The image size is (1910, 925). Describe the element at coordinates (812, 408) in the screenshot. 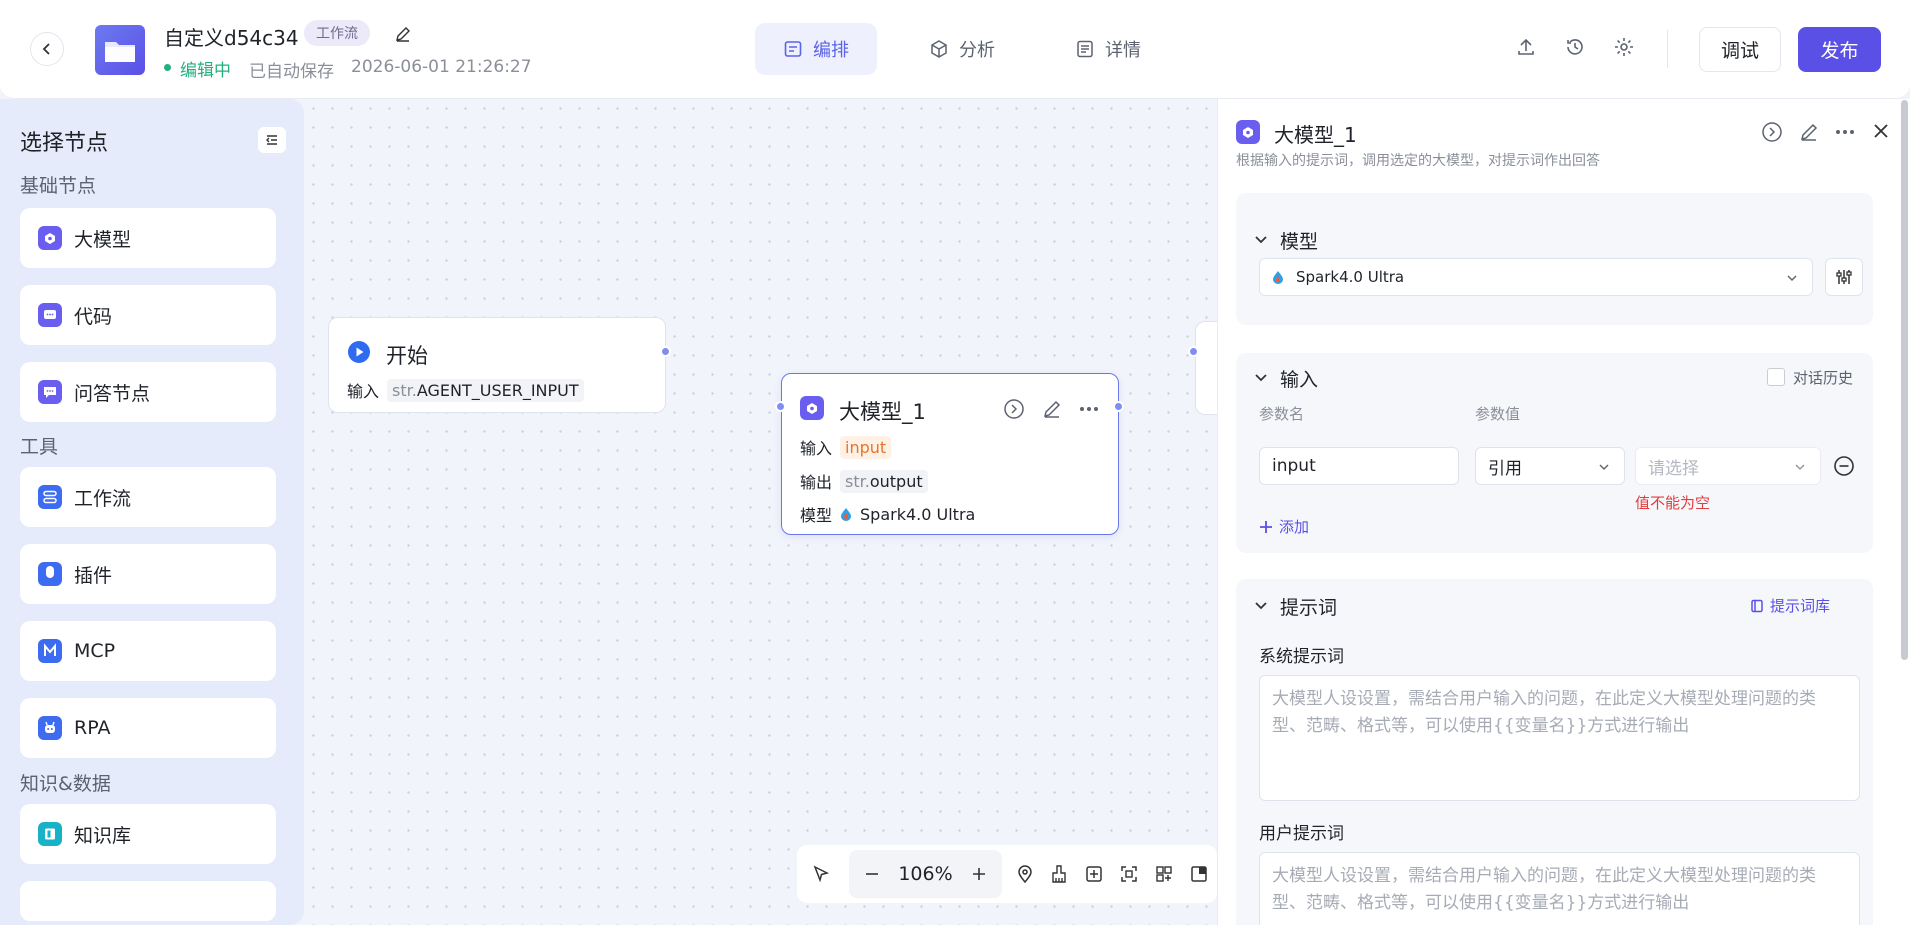

I see `llm-node-icon` at that location.